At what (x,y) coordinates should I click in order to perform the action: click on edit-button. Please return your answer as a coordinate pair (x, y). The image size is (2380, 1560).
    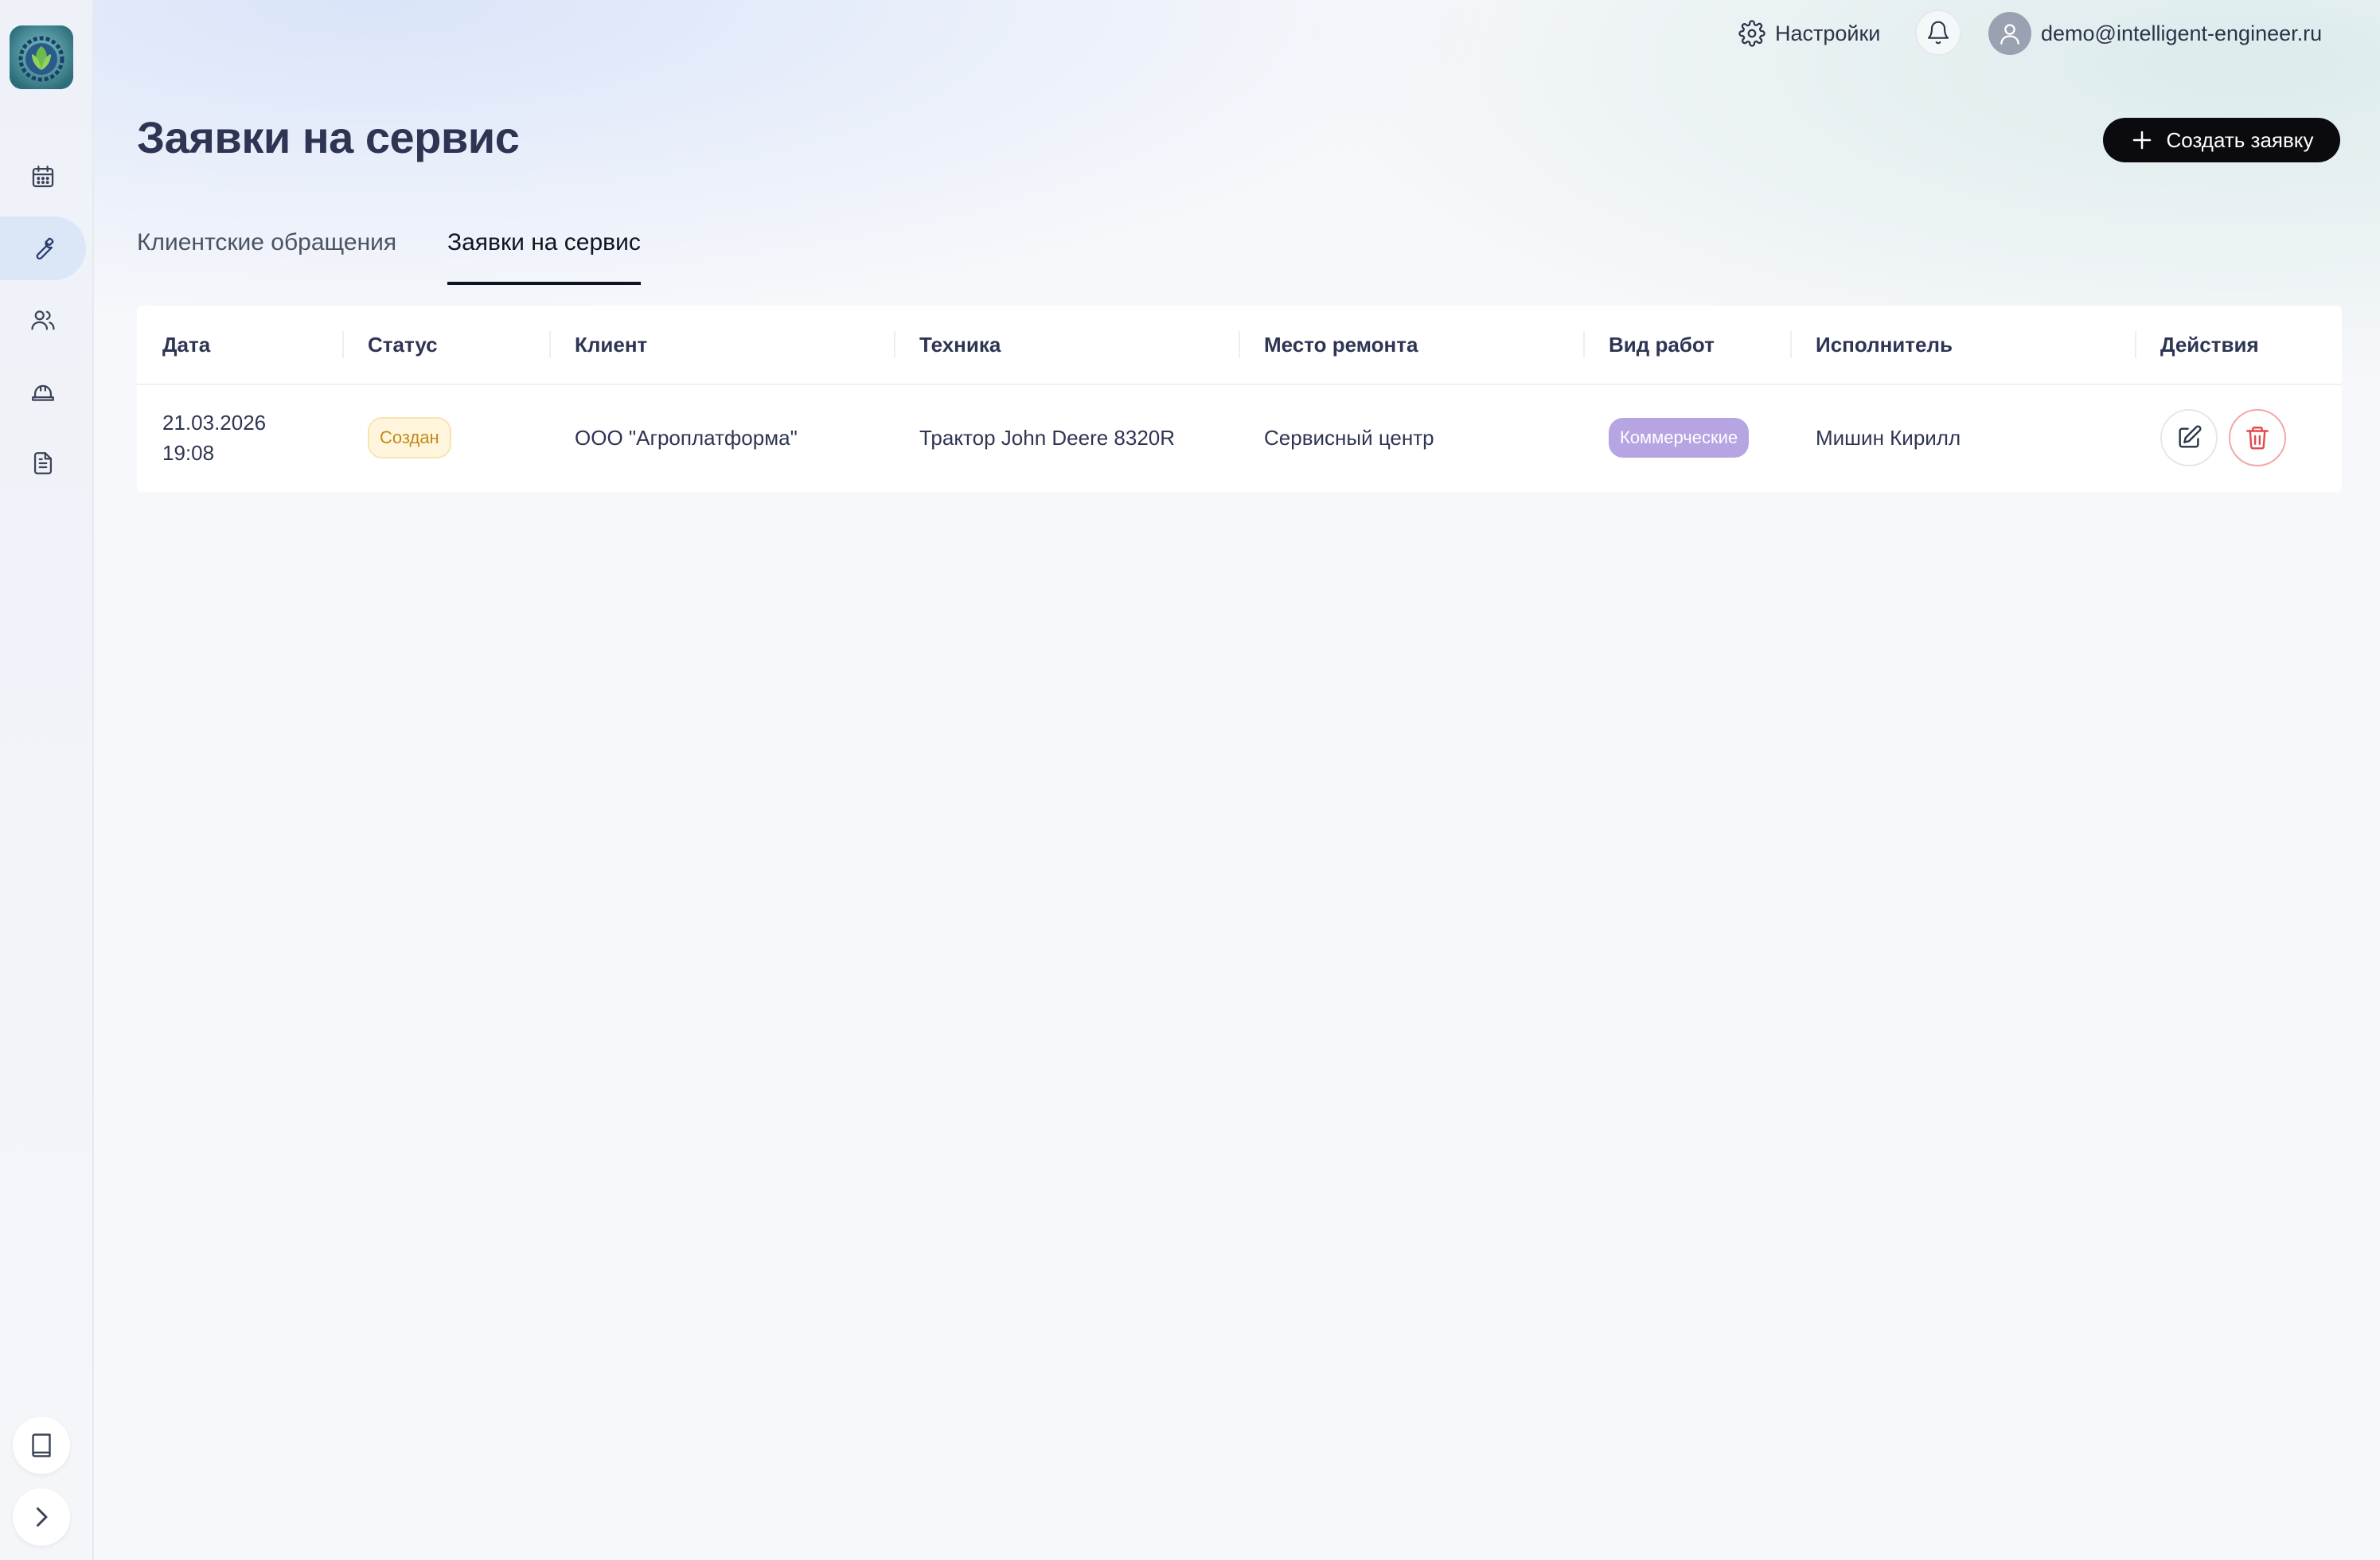
    Looking at the image, I should click on (2189, 437).